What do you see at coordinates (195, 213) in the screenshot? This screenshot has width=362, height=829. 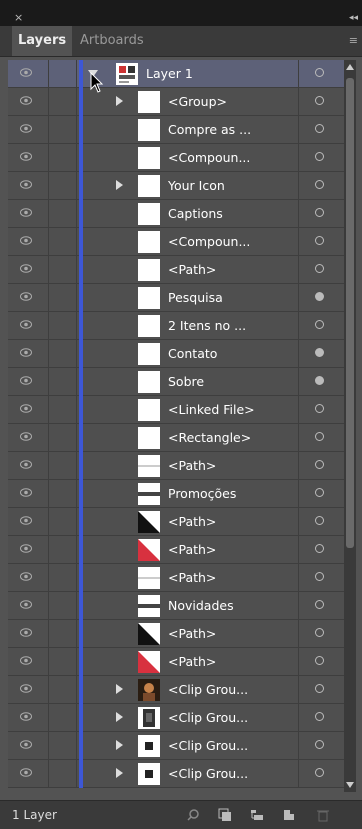 I see `layer-name: Captions` at bounding box center [195, 213].